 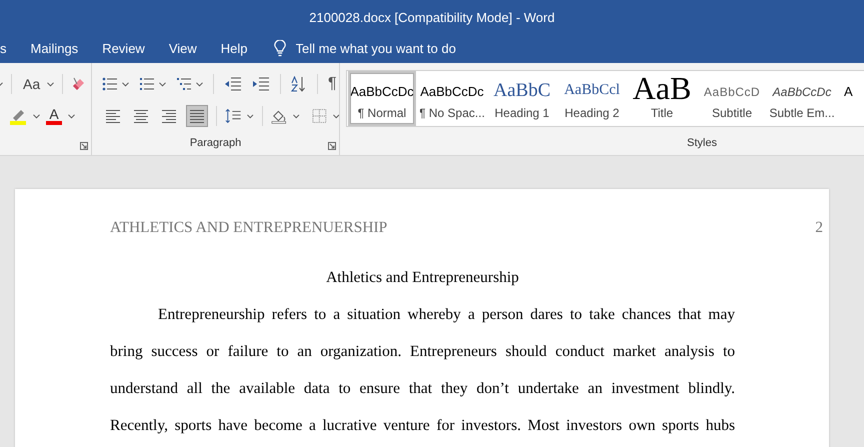 What do you see at coordinates (422, 352) in the screenshot?
I see `body-text-line: bring success or failure to an organization. Entrepreneurs should conduct market analysis to` at bounding box center [422, 352].